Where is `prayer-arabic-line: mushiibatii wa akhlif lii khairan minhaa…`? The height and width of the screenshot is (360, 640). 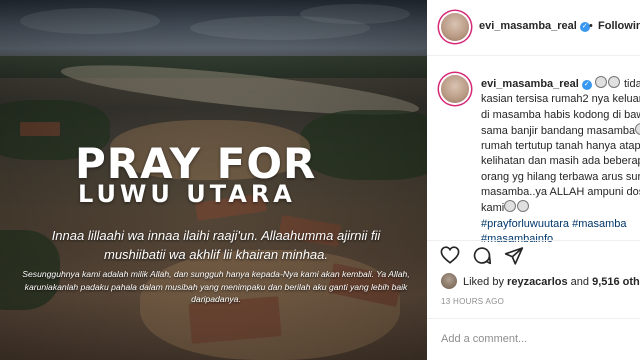
prayer-arabic-line: mushiibatii wa akhlif lii khairan minhaa… is located at coordinates (216, 254).